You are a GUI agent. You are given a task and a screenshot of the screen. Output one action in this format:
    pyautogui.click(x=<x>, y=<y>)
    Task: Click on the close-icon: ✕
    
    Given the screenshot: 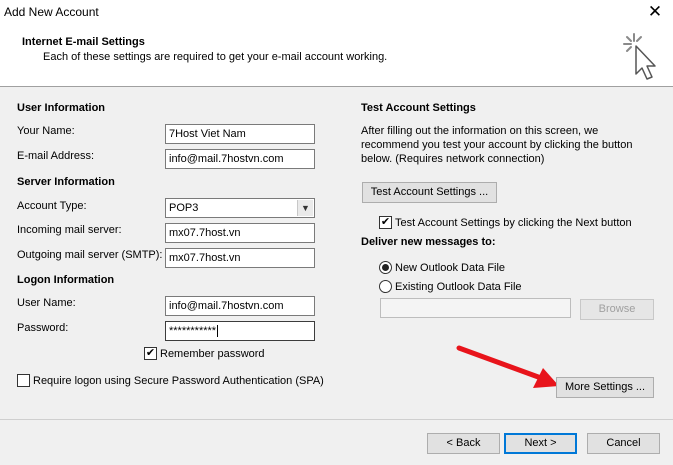 What is the action you would take?
    pyautogui.click(x=655, y=12)
    